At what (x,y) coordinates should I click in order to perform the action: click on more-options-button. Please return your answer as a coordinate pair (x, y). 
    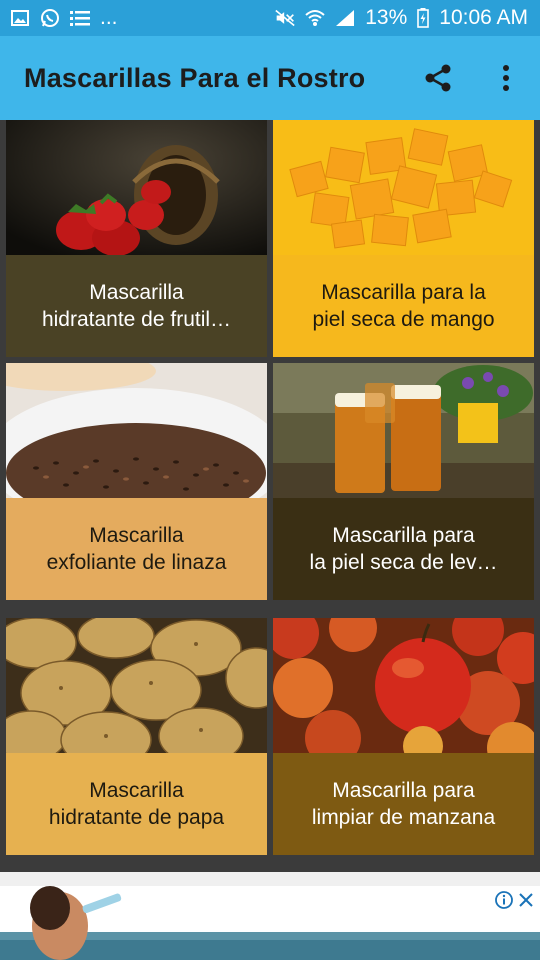
    Looking at the image, I should click on (506, 78).